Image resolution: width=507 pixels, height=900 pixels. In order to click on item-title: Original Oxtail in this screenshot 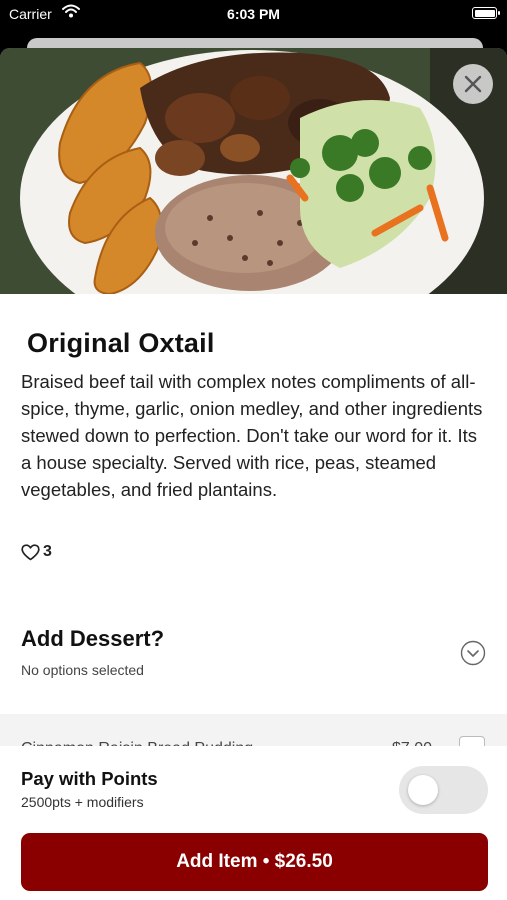, I will do `click(121, 343)`.